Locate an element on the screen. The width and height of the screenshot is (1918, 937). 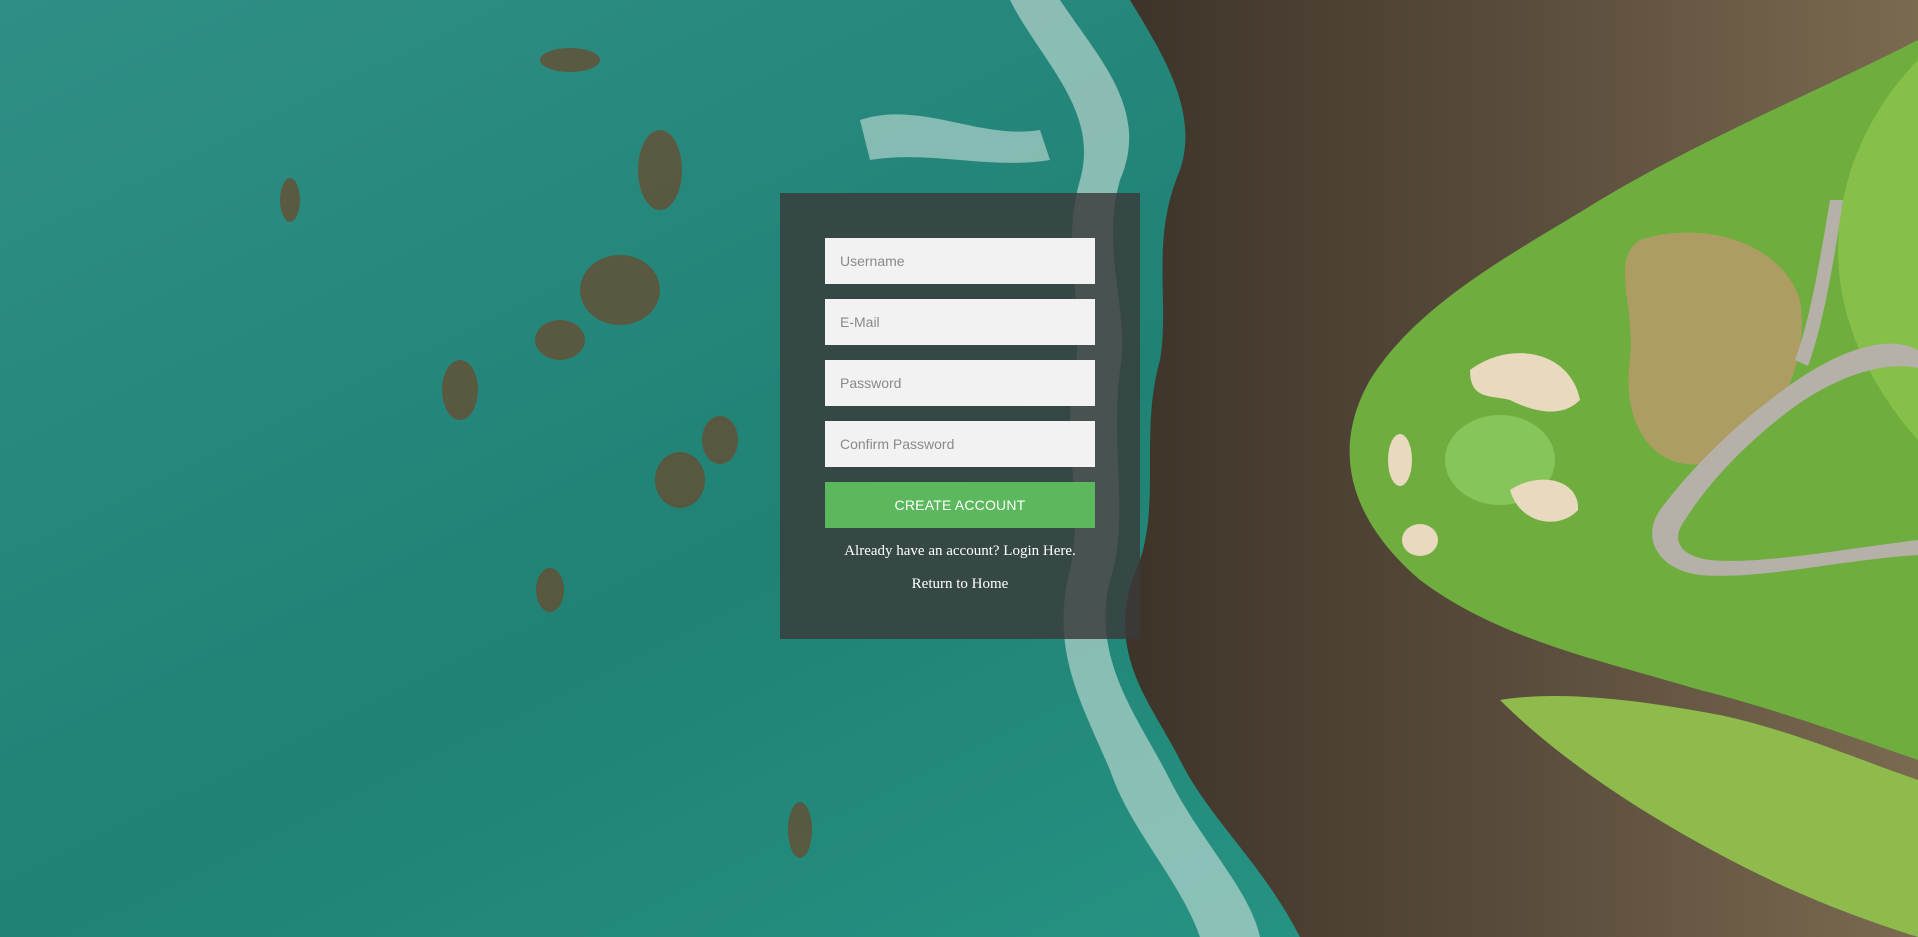
login-prompt-row: Already have an account? Login Here. is located at coordinates (960, 551).